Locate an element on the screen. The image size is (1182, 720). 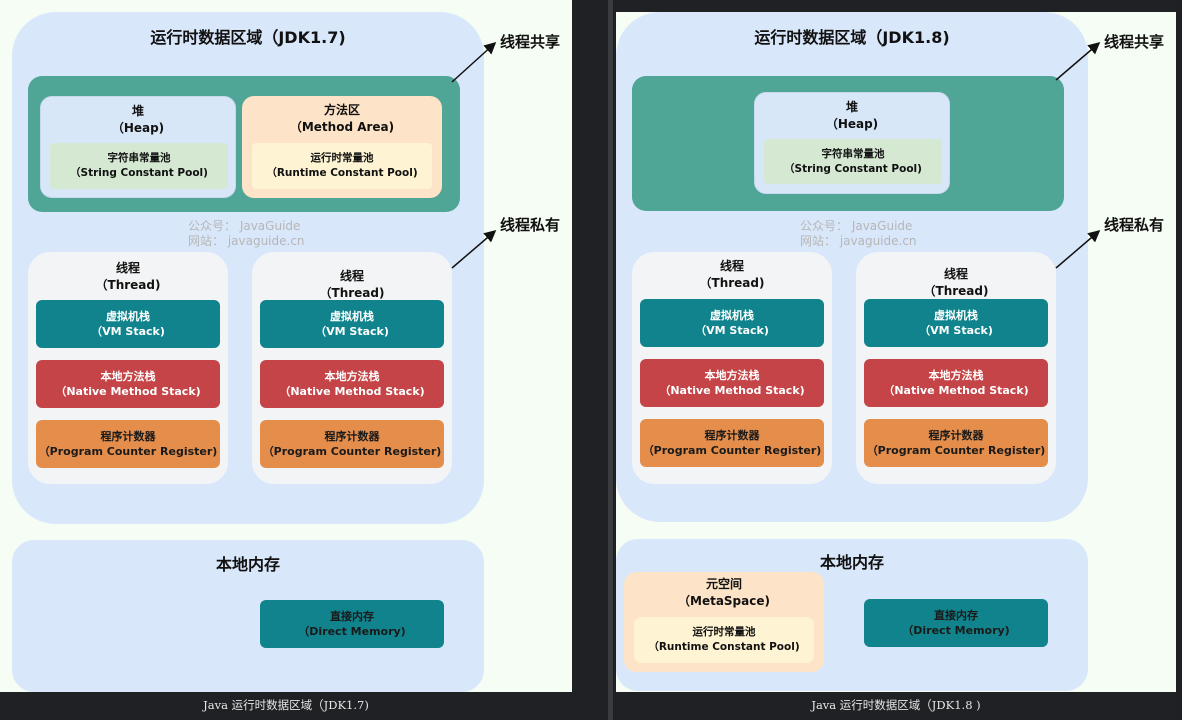
jdk18-private-label: 线程私有 is located at coordinates (1134, 225).